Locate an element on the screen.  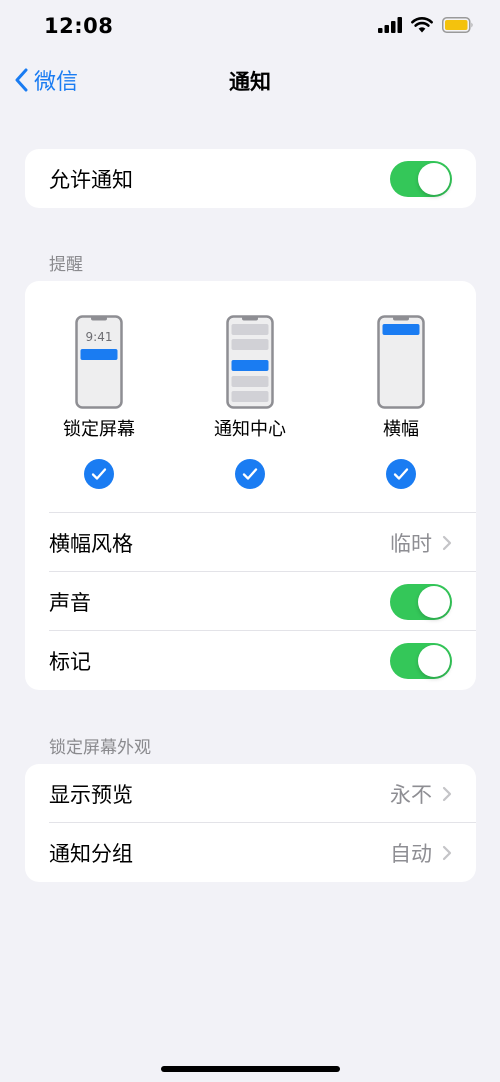
navigation-bar: 微信 通知 is located at coordinates (250, 79).